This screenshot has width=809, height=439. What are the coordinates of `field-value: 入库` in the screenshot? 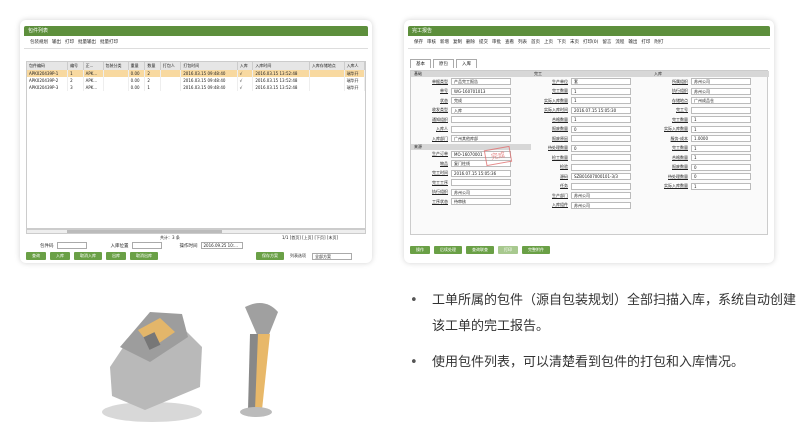 It's located at (481, 110).